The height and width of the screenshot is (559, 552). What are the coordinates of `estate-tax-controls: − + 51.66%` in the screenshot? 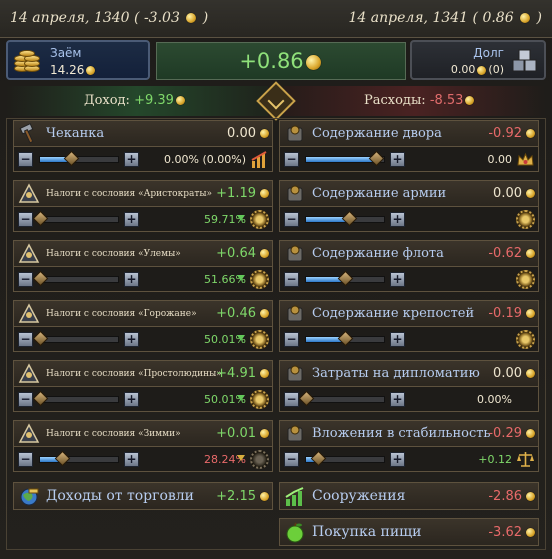 It's located at (143, 279).